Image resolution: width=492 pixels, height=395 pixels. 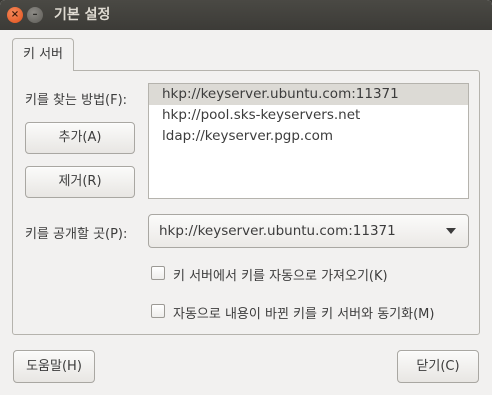 I want to click on tab-keyservers-label: 키 서버, so click(x=42, y=54).